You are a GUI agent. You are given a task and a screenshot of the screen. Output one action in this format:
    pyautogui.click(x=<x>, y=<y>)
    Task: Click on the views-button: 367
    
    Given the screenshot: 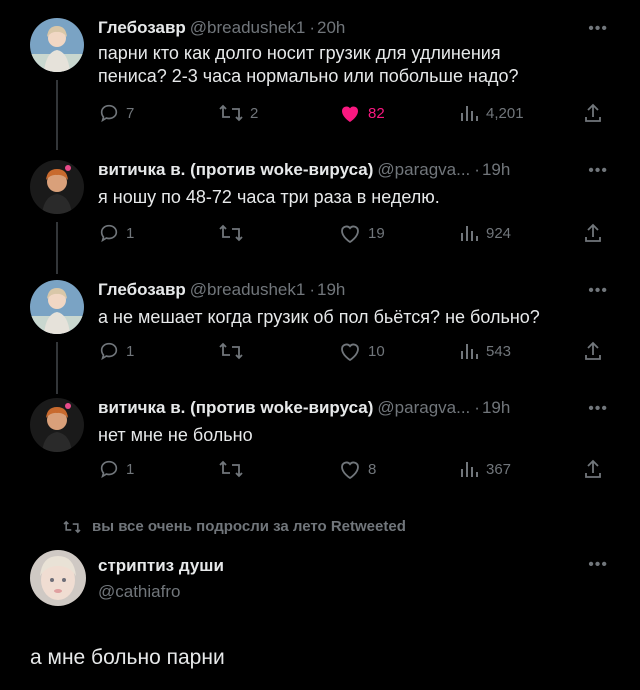 What is the action you would take?
    pyautogui.click(x=484, y=469)
    